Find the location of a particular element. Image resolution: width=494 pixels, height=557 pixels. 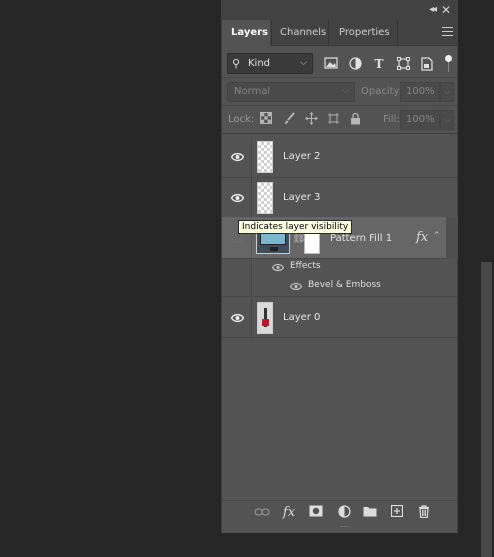

panel-menu-icon is located at coordinates (447, 31).